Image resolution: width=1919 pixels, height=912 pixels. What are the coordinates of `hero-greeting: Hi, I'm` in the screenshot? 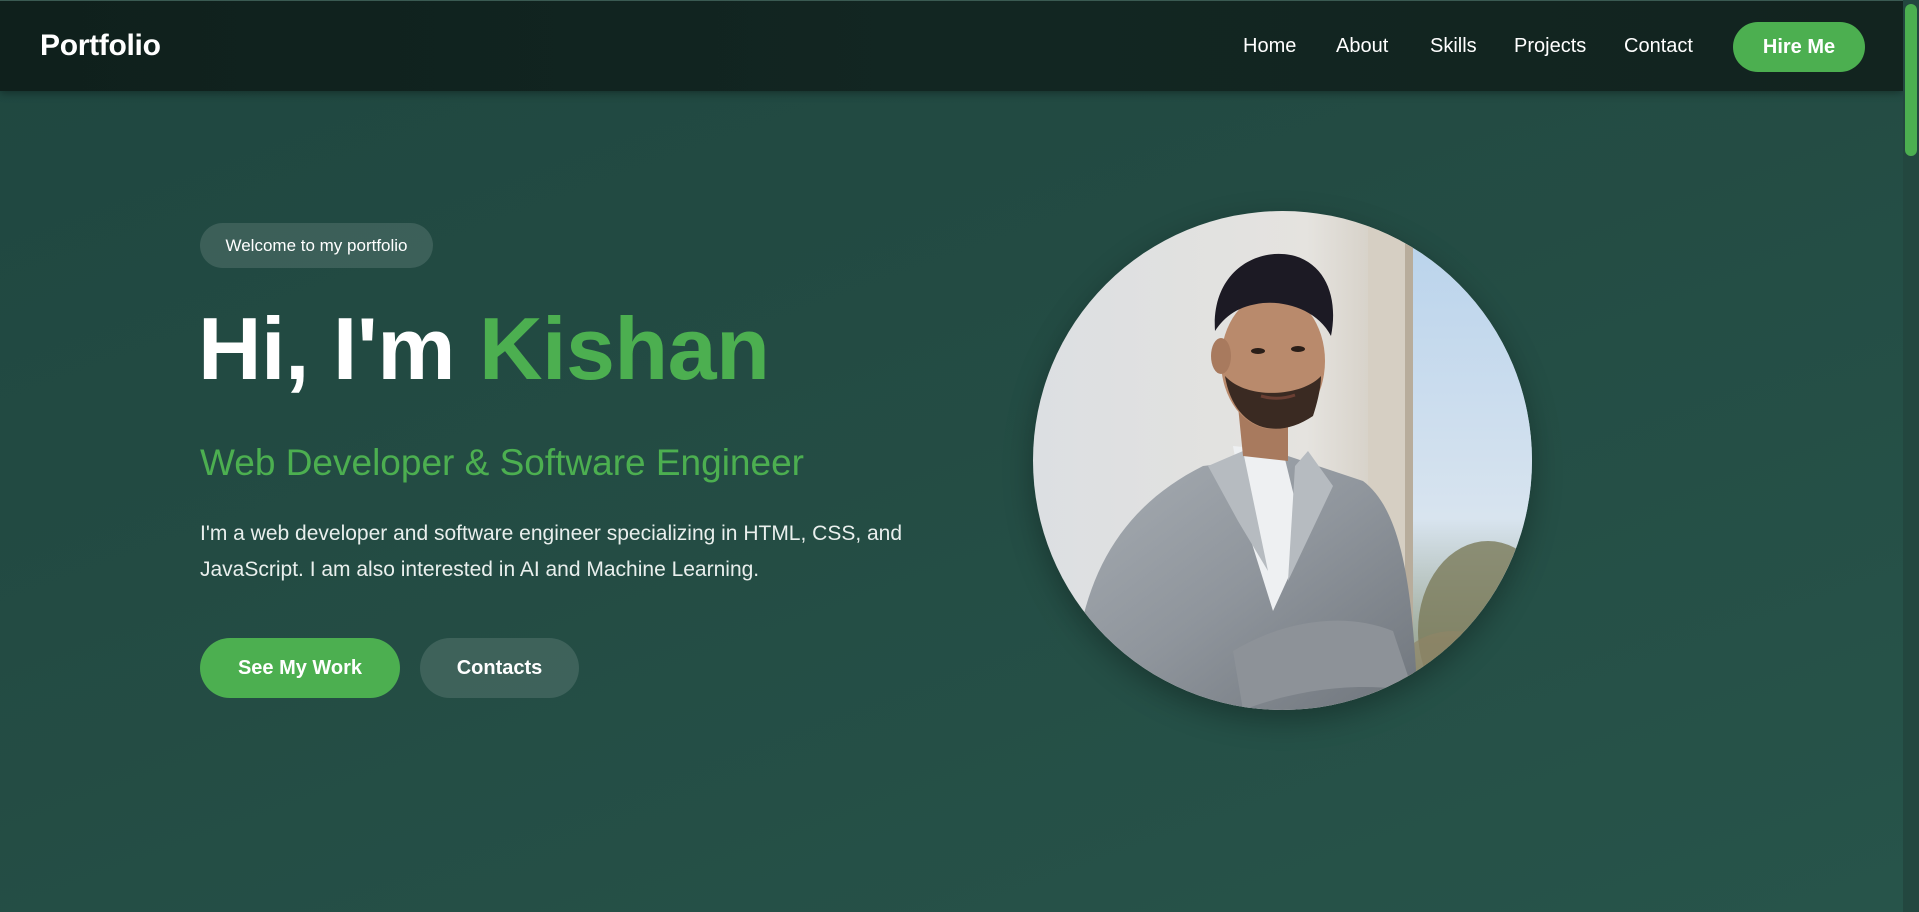 It's located at (338, 348).